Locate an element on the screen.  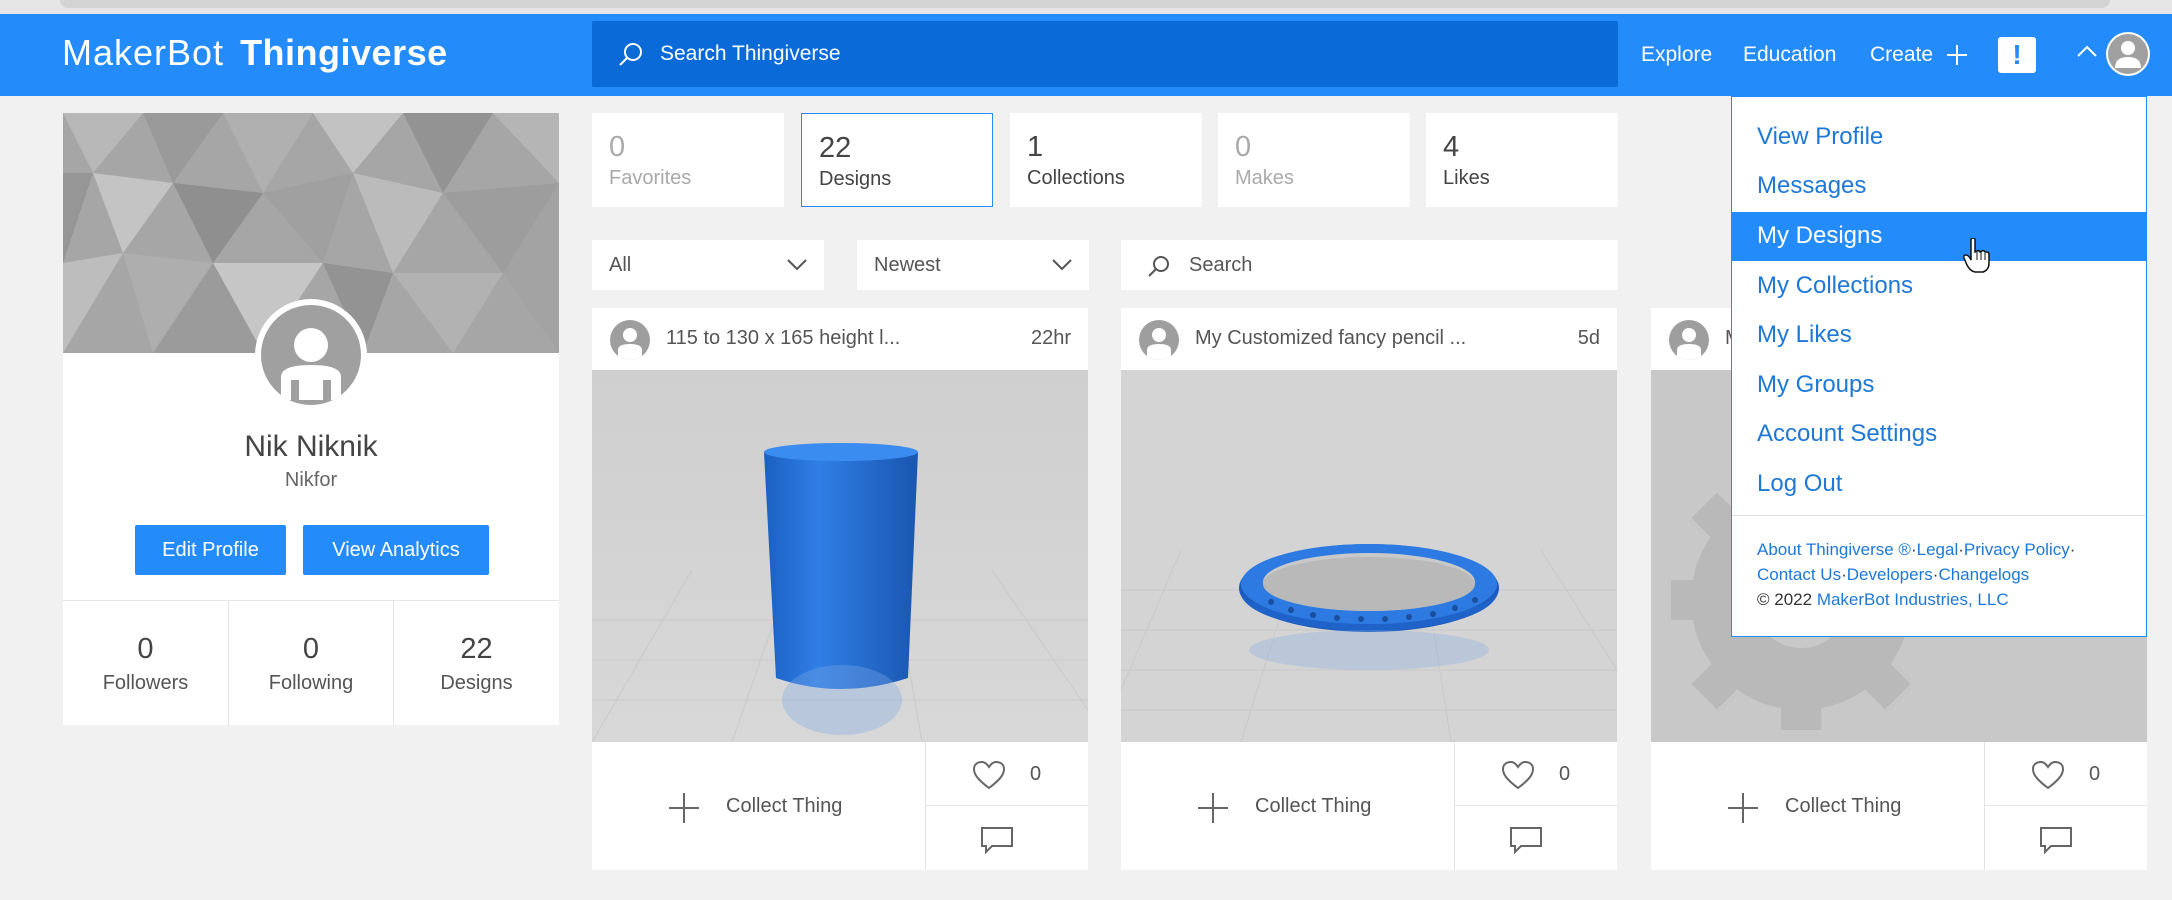
menu-item-label: My Likes is located at coordinates (1804, 334).